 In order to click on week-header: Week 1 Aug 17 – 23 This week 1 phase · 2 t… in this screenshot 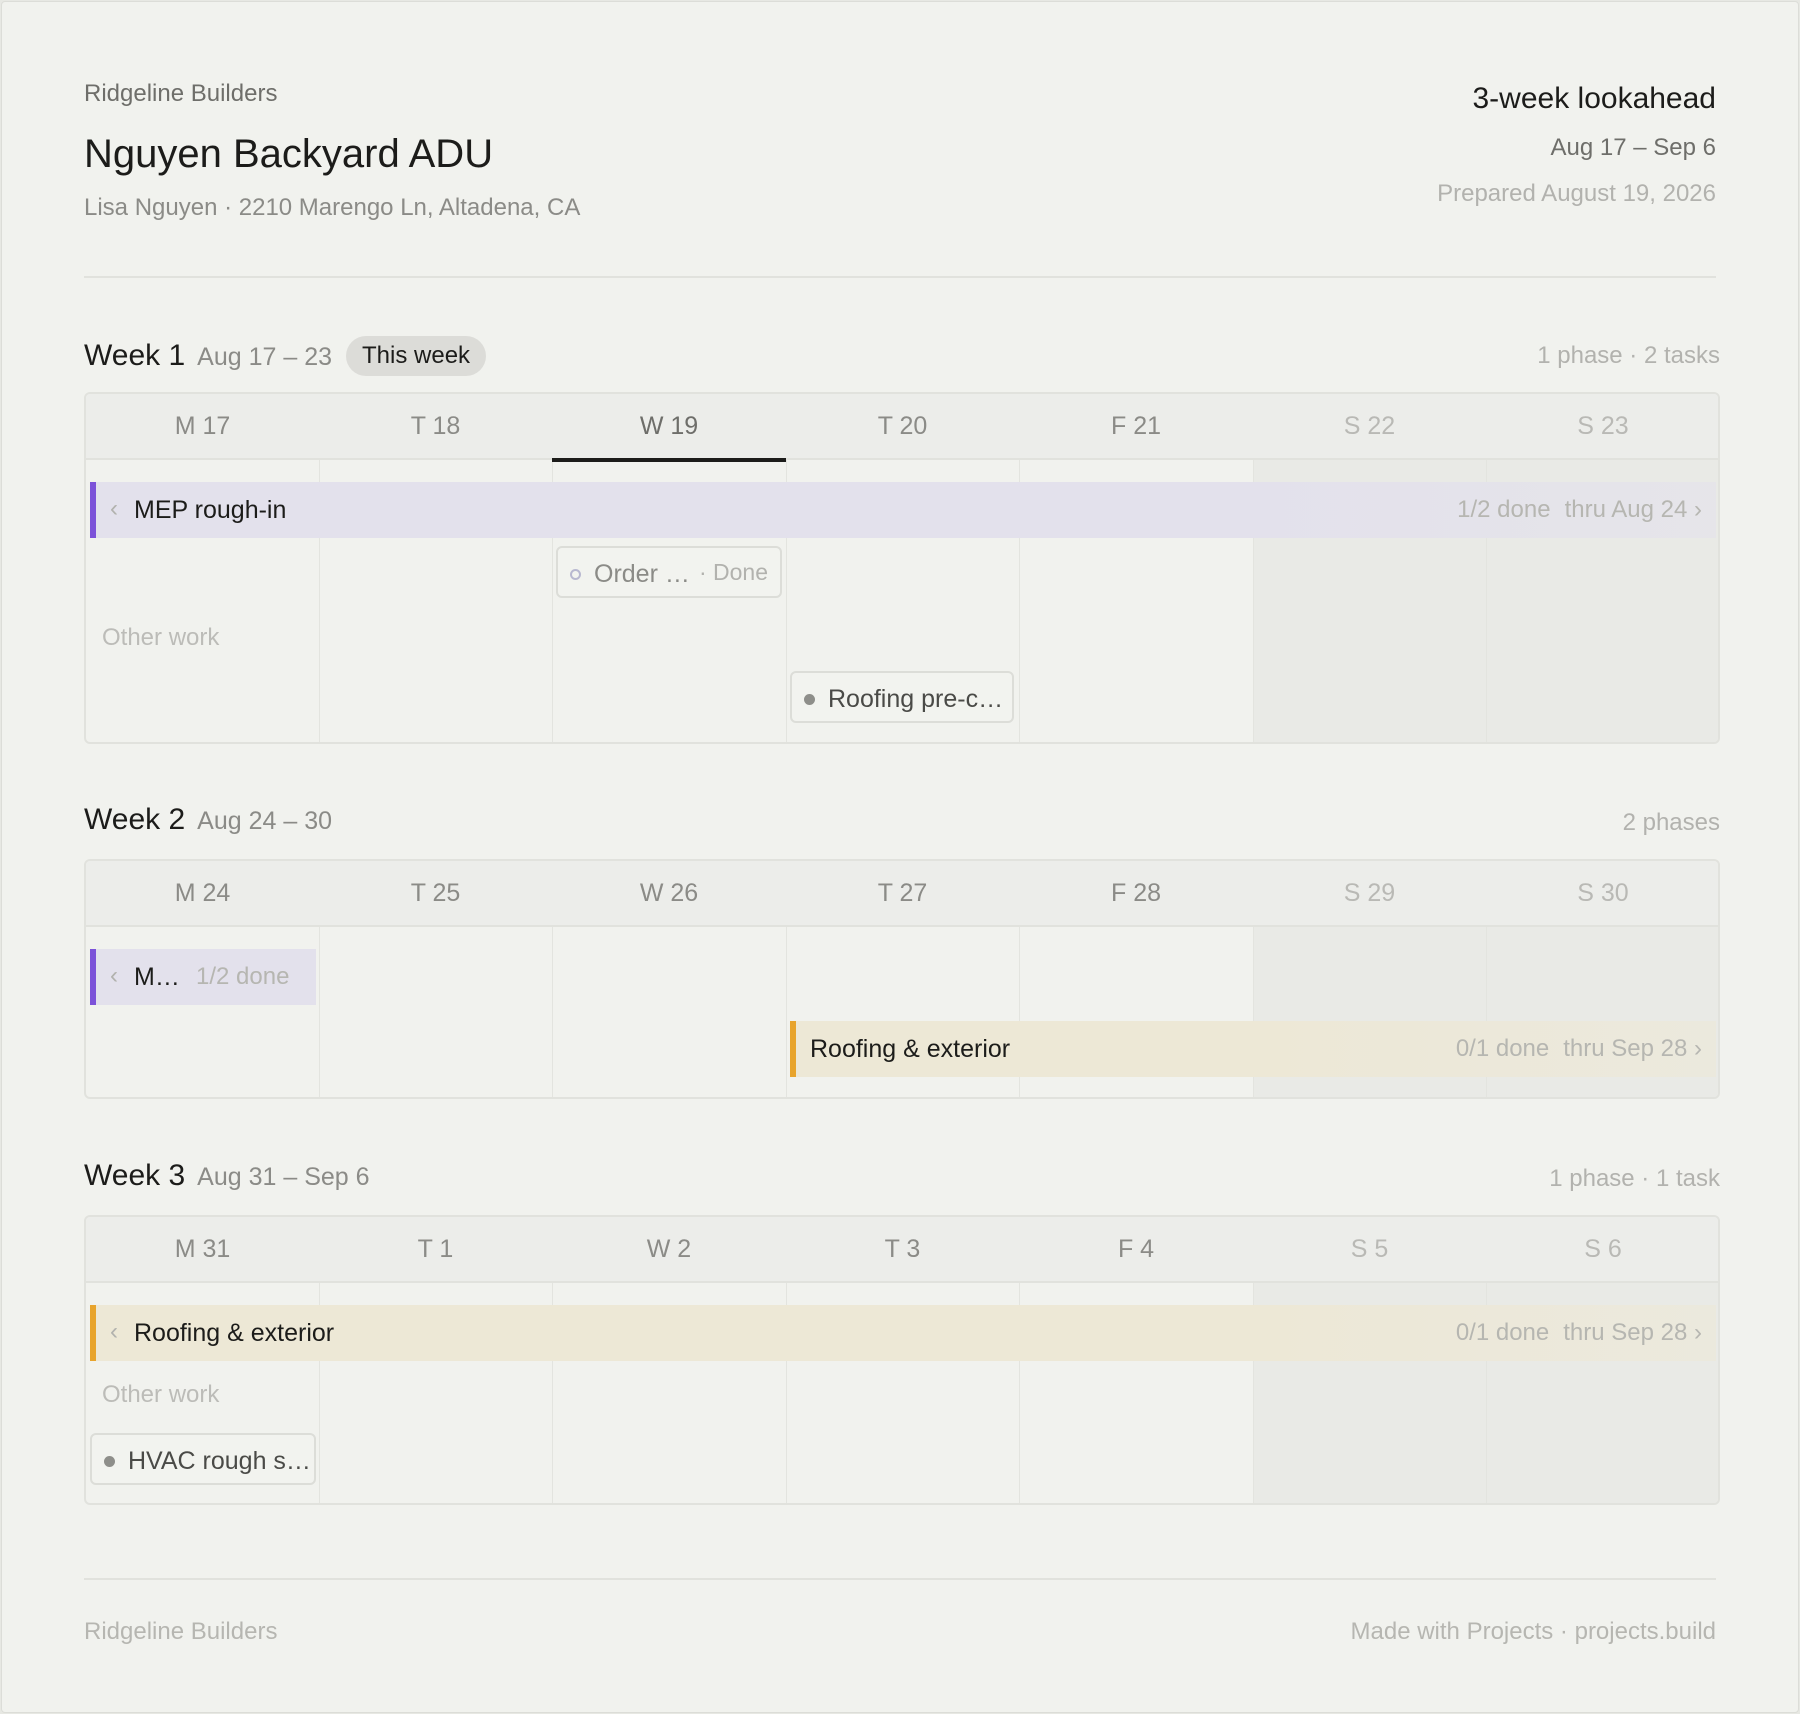, I will do `click(902, 355)`.